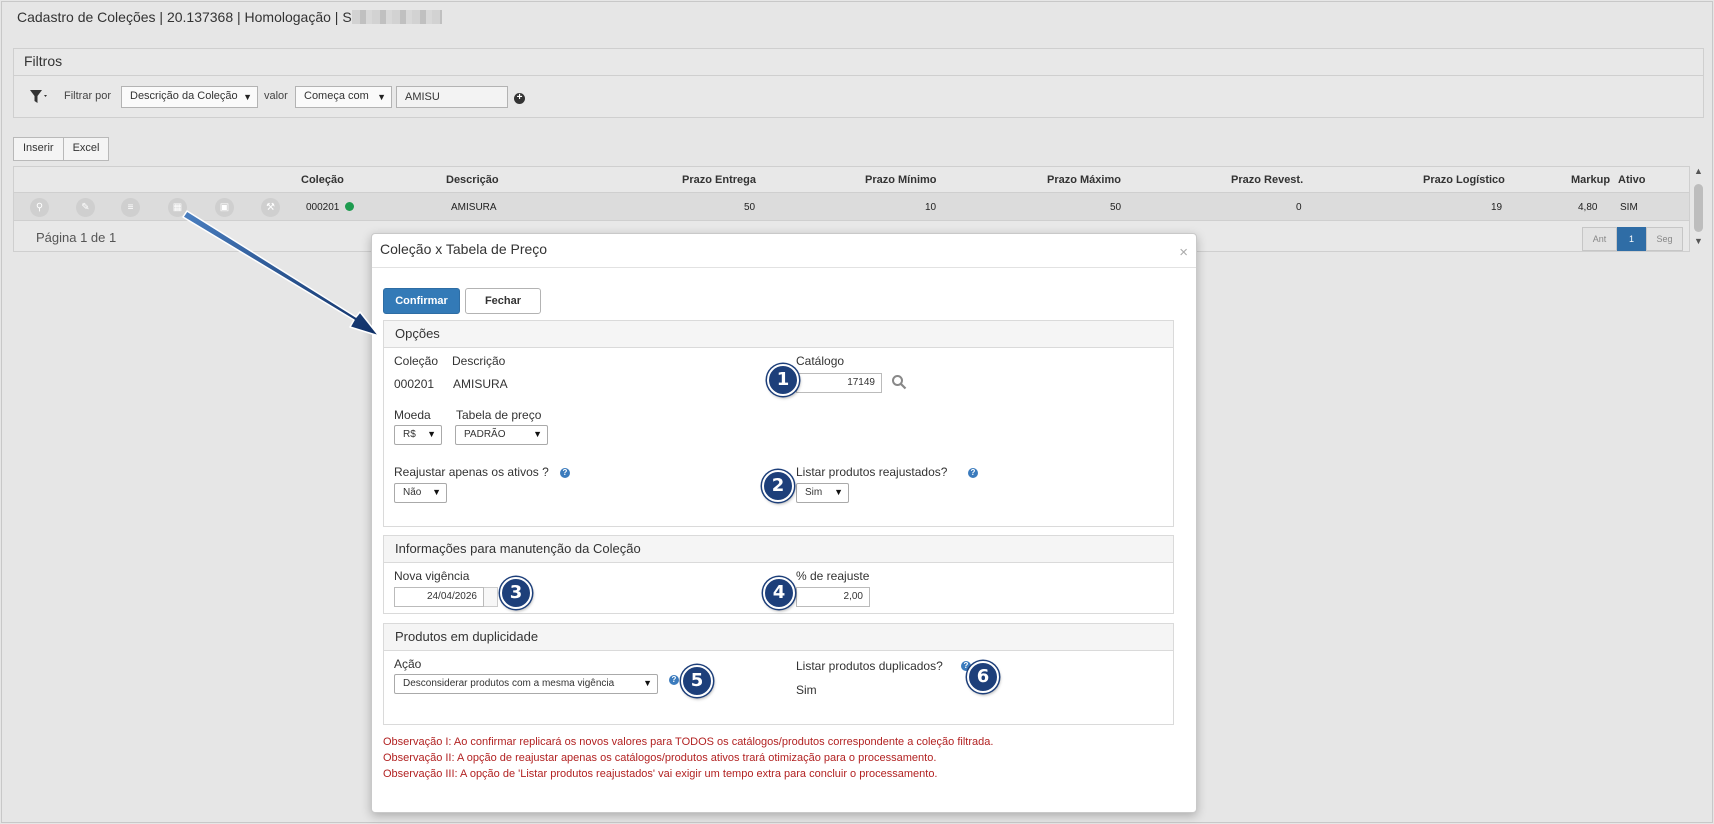  Describe the element at coordinates (130, 207) in the screenshot. I see `list-icon: ≡` at that location.